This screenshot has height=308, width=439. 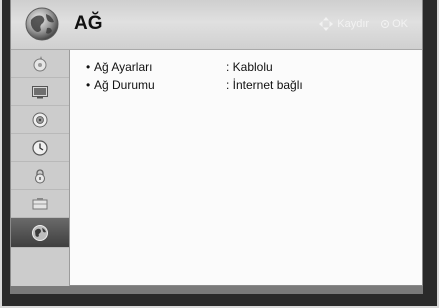 I want to click on bottom-bar, so click(x=216, y=290).